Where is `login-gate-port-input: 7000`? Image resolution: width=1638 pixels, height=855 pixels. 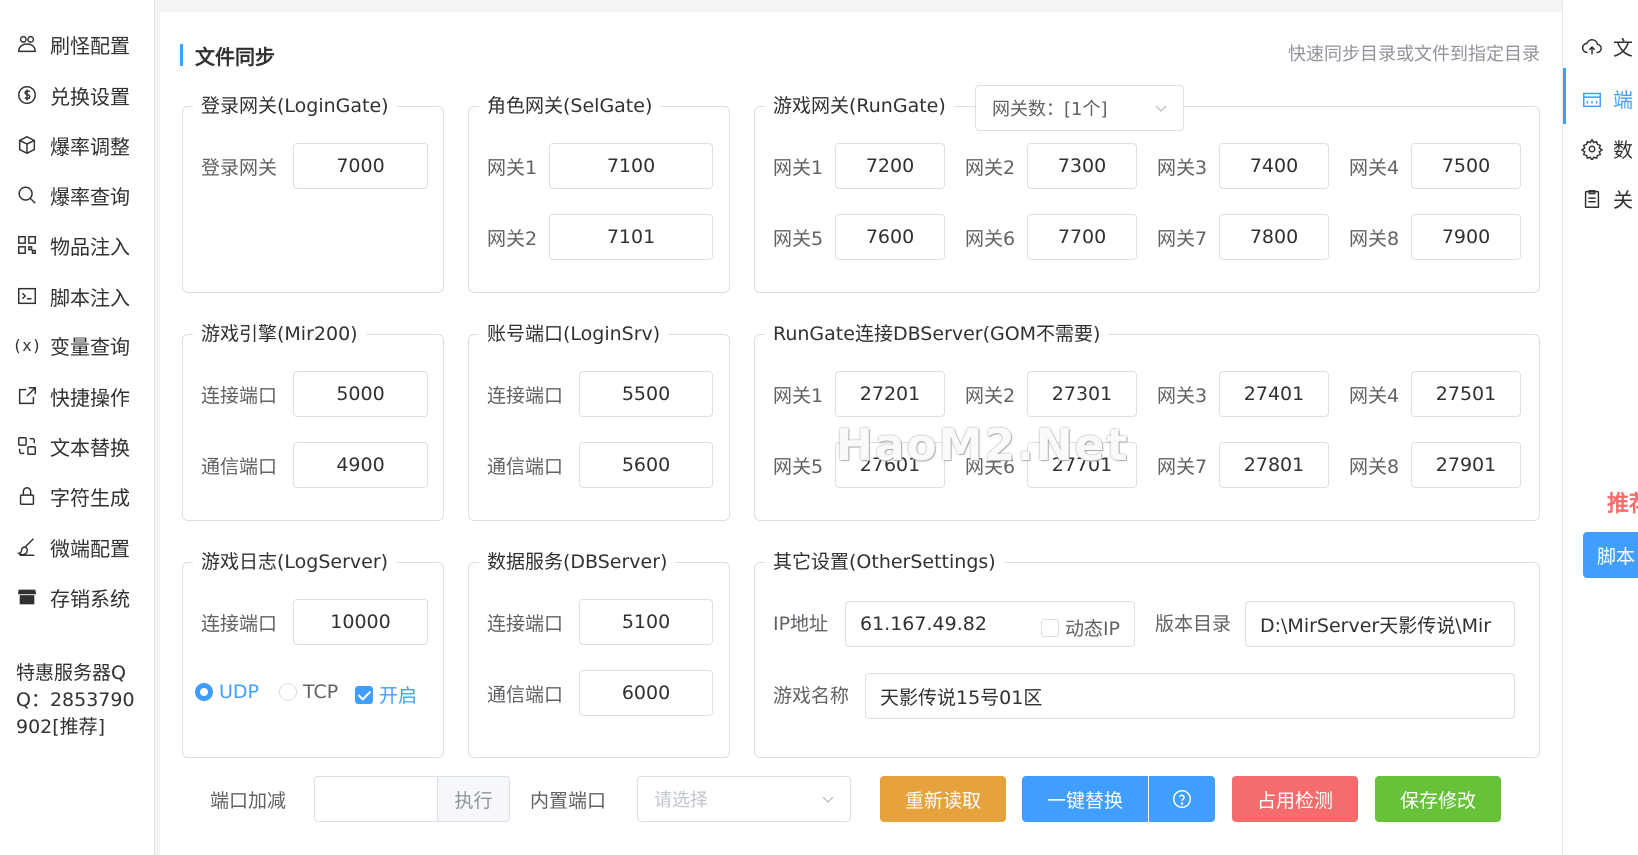 login-gate-port-input: 7000 is located at coordinates (360, 166).